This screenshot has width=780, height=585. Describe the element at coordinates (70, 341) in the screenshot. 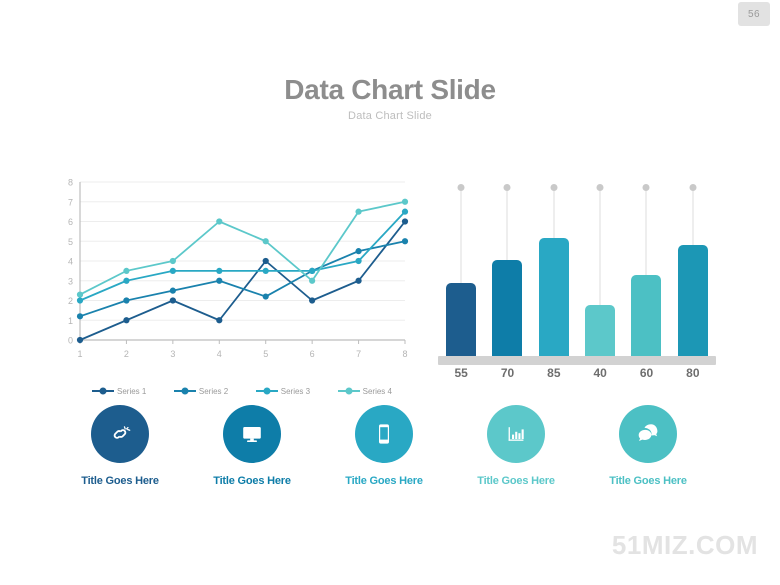

I see `svg-text: 0` at that location.